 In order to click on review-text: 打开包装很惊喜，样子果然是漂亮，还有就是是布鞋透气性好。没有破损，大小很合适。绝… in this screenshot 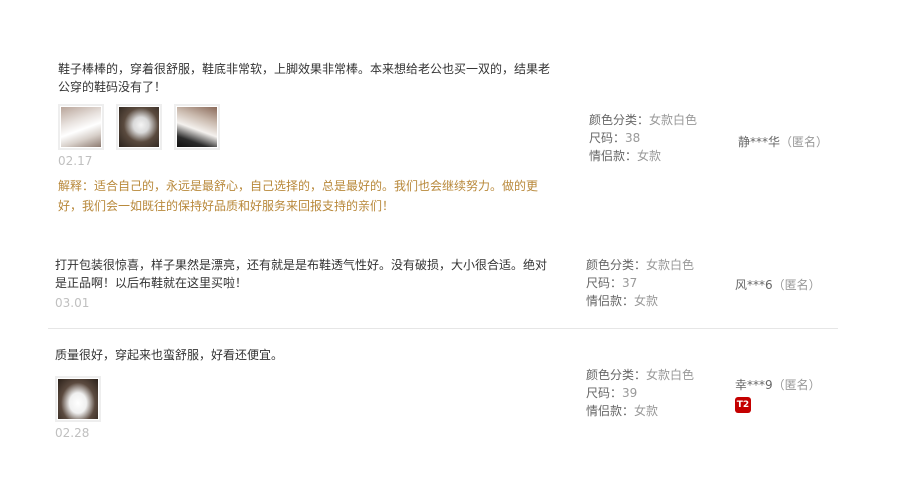, I will do `click(301, 274)`.